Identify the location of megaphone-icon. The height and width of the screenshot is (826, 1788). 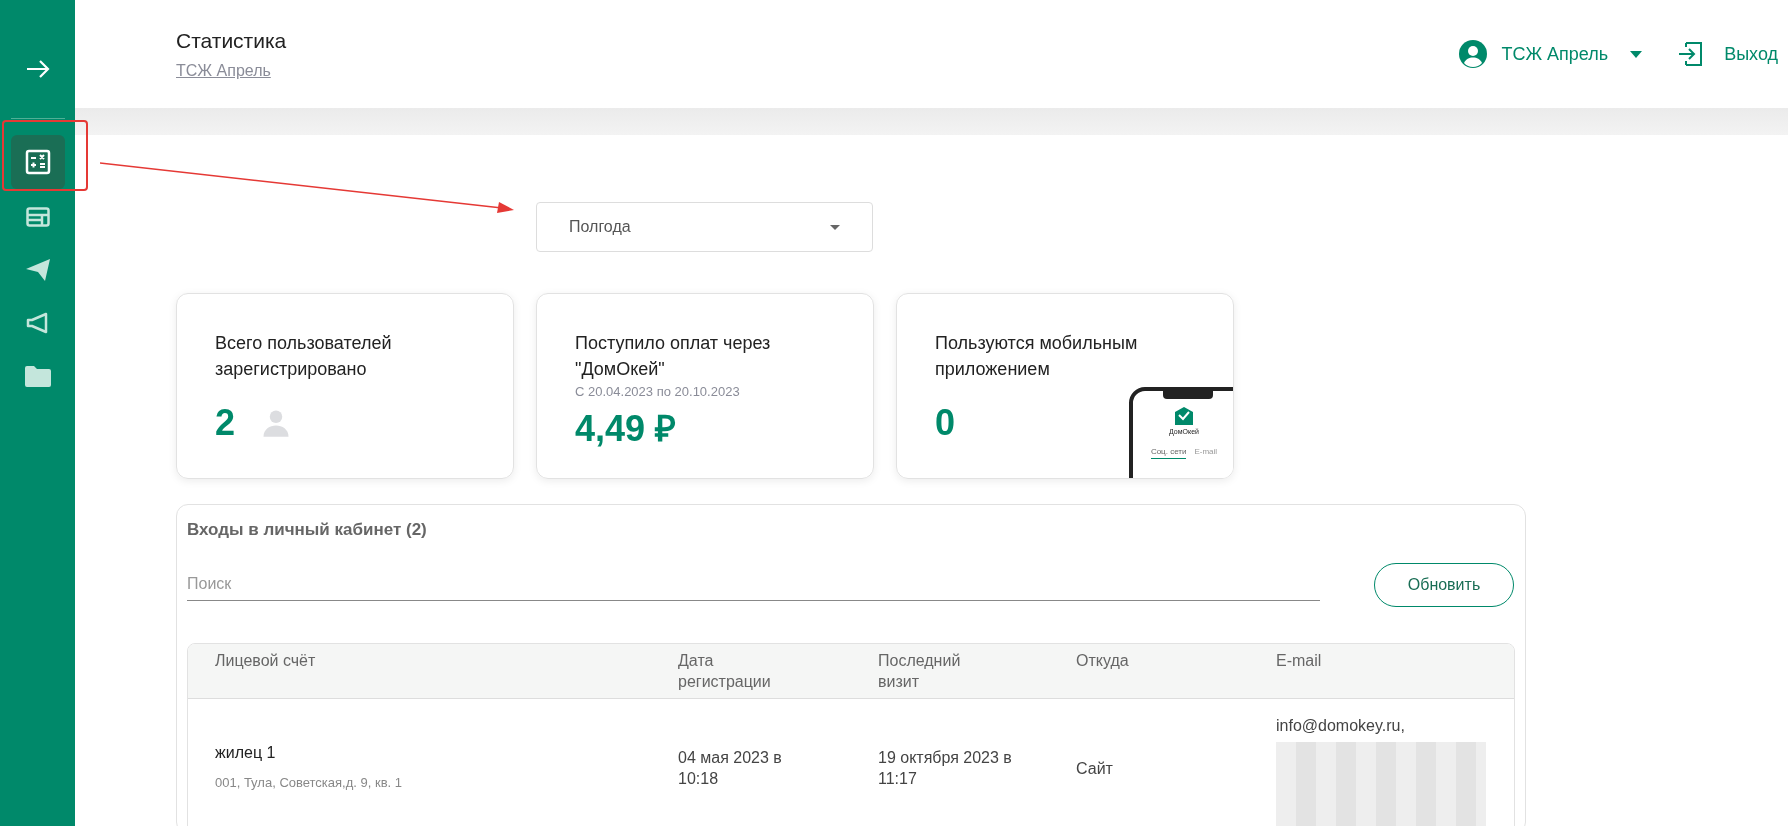
(37, 322).